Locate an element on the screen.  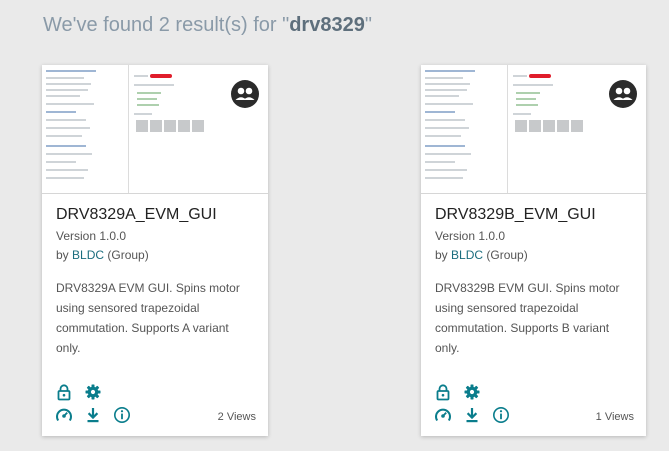
app-title: DRV8329B_EVM_GUI is located at coordinates (515, 215).